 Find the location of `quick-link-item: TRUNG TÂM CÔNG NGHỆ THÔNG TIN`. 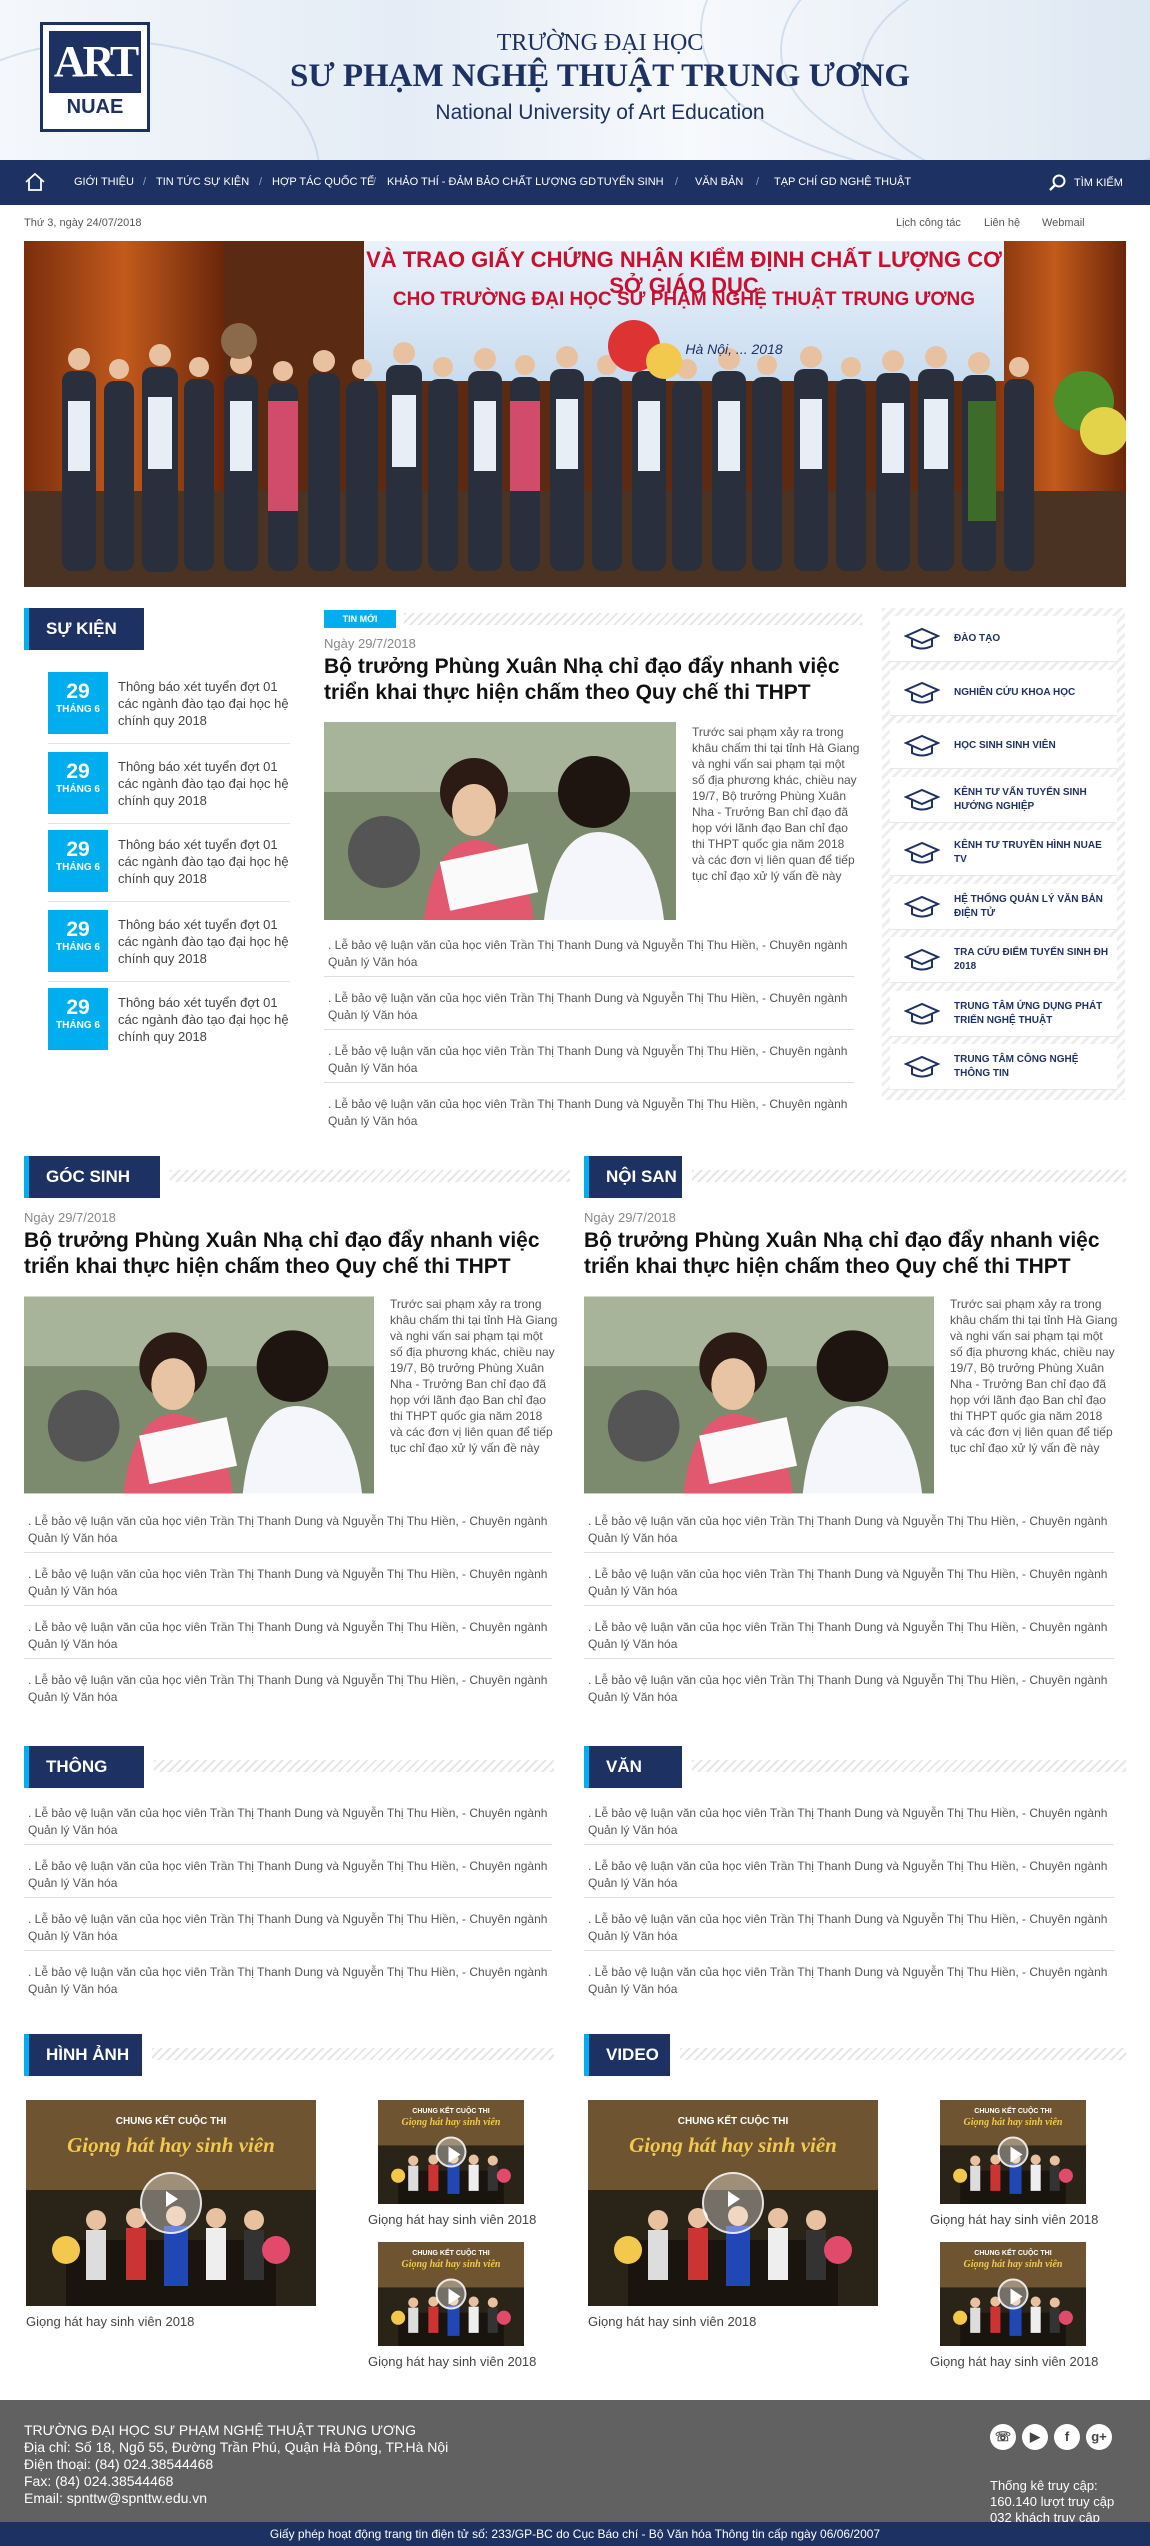

quick-link-item: TRUNG TÂM CÔNG NGHỆ THÔNG TIN is located at coordinates (1003, 1067).